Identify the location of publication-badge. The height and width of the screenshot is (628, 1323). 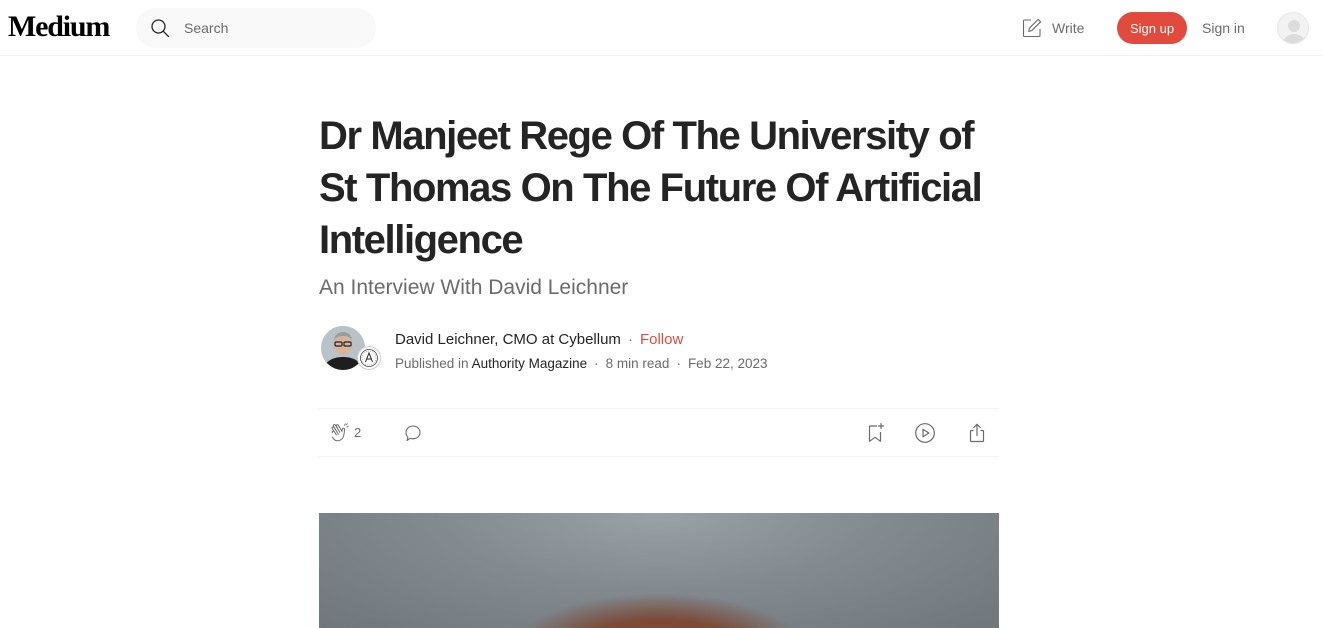
(369, 358).